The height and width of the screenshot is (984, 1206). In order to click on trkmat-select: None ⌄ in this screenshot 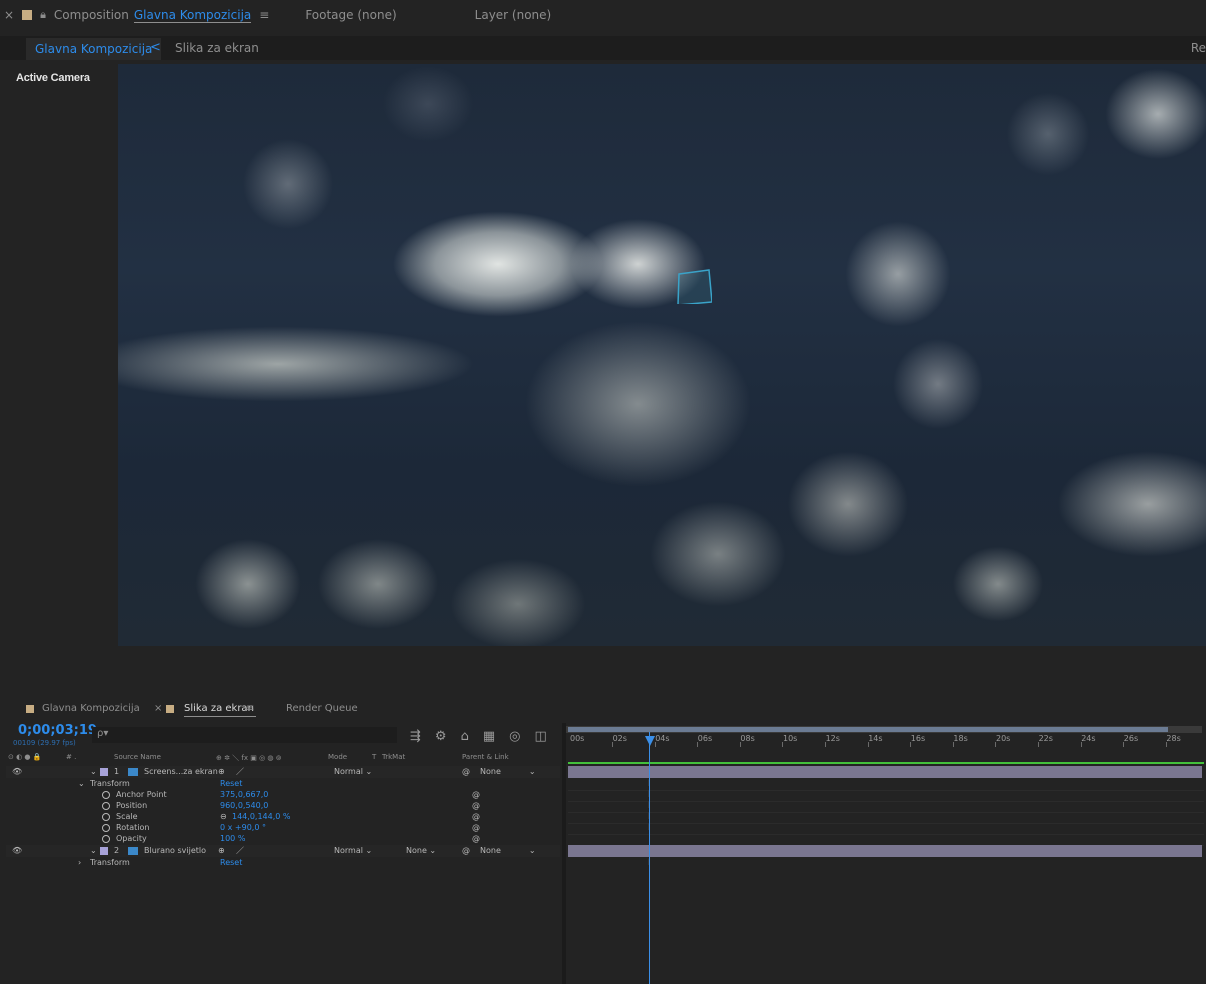, I will do `click(421, 851)`.